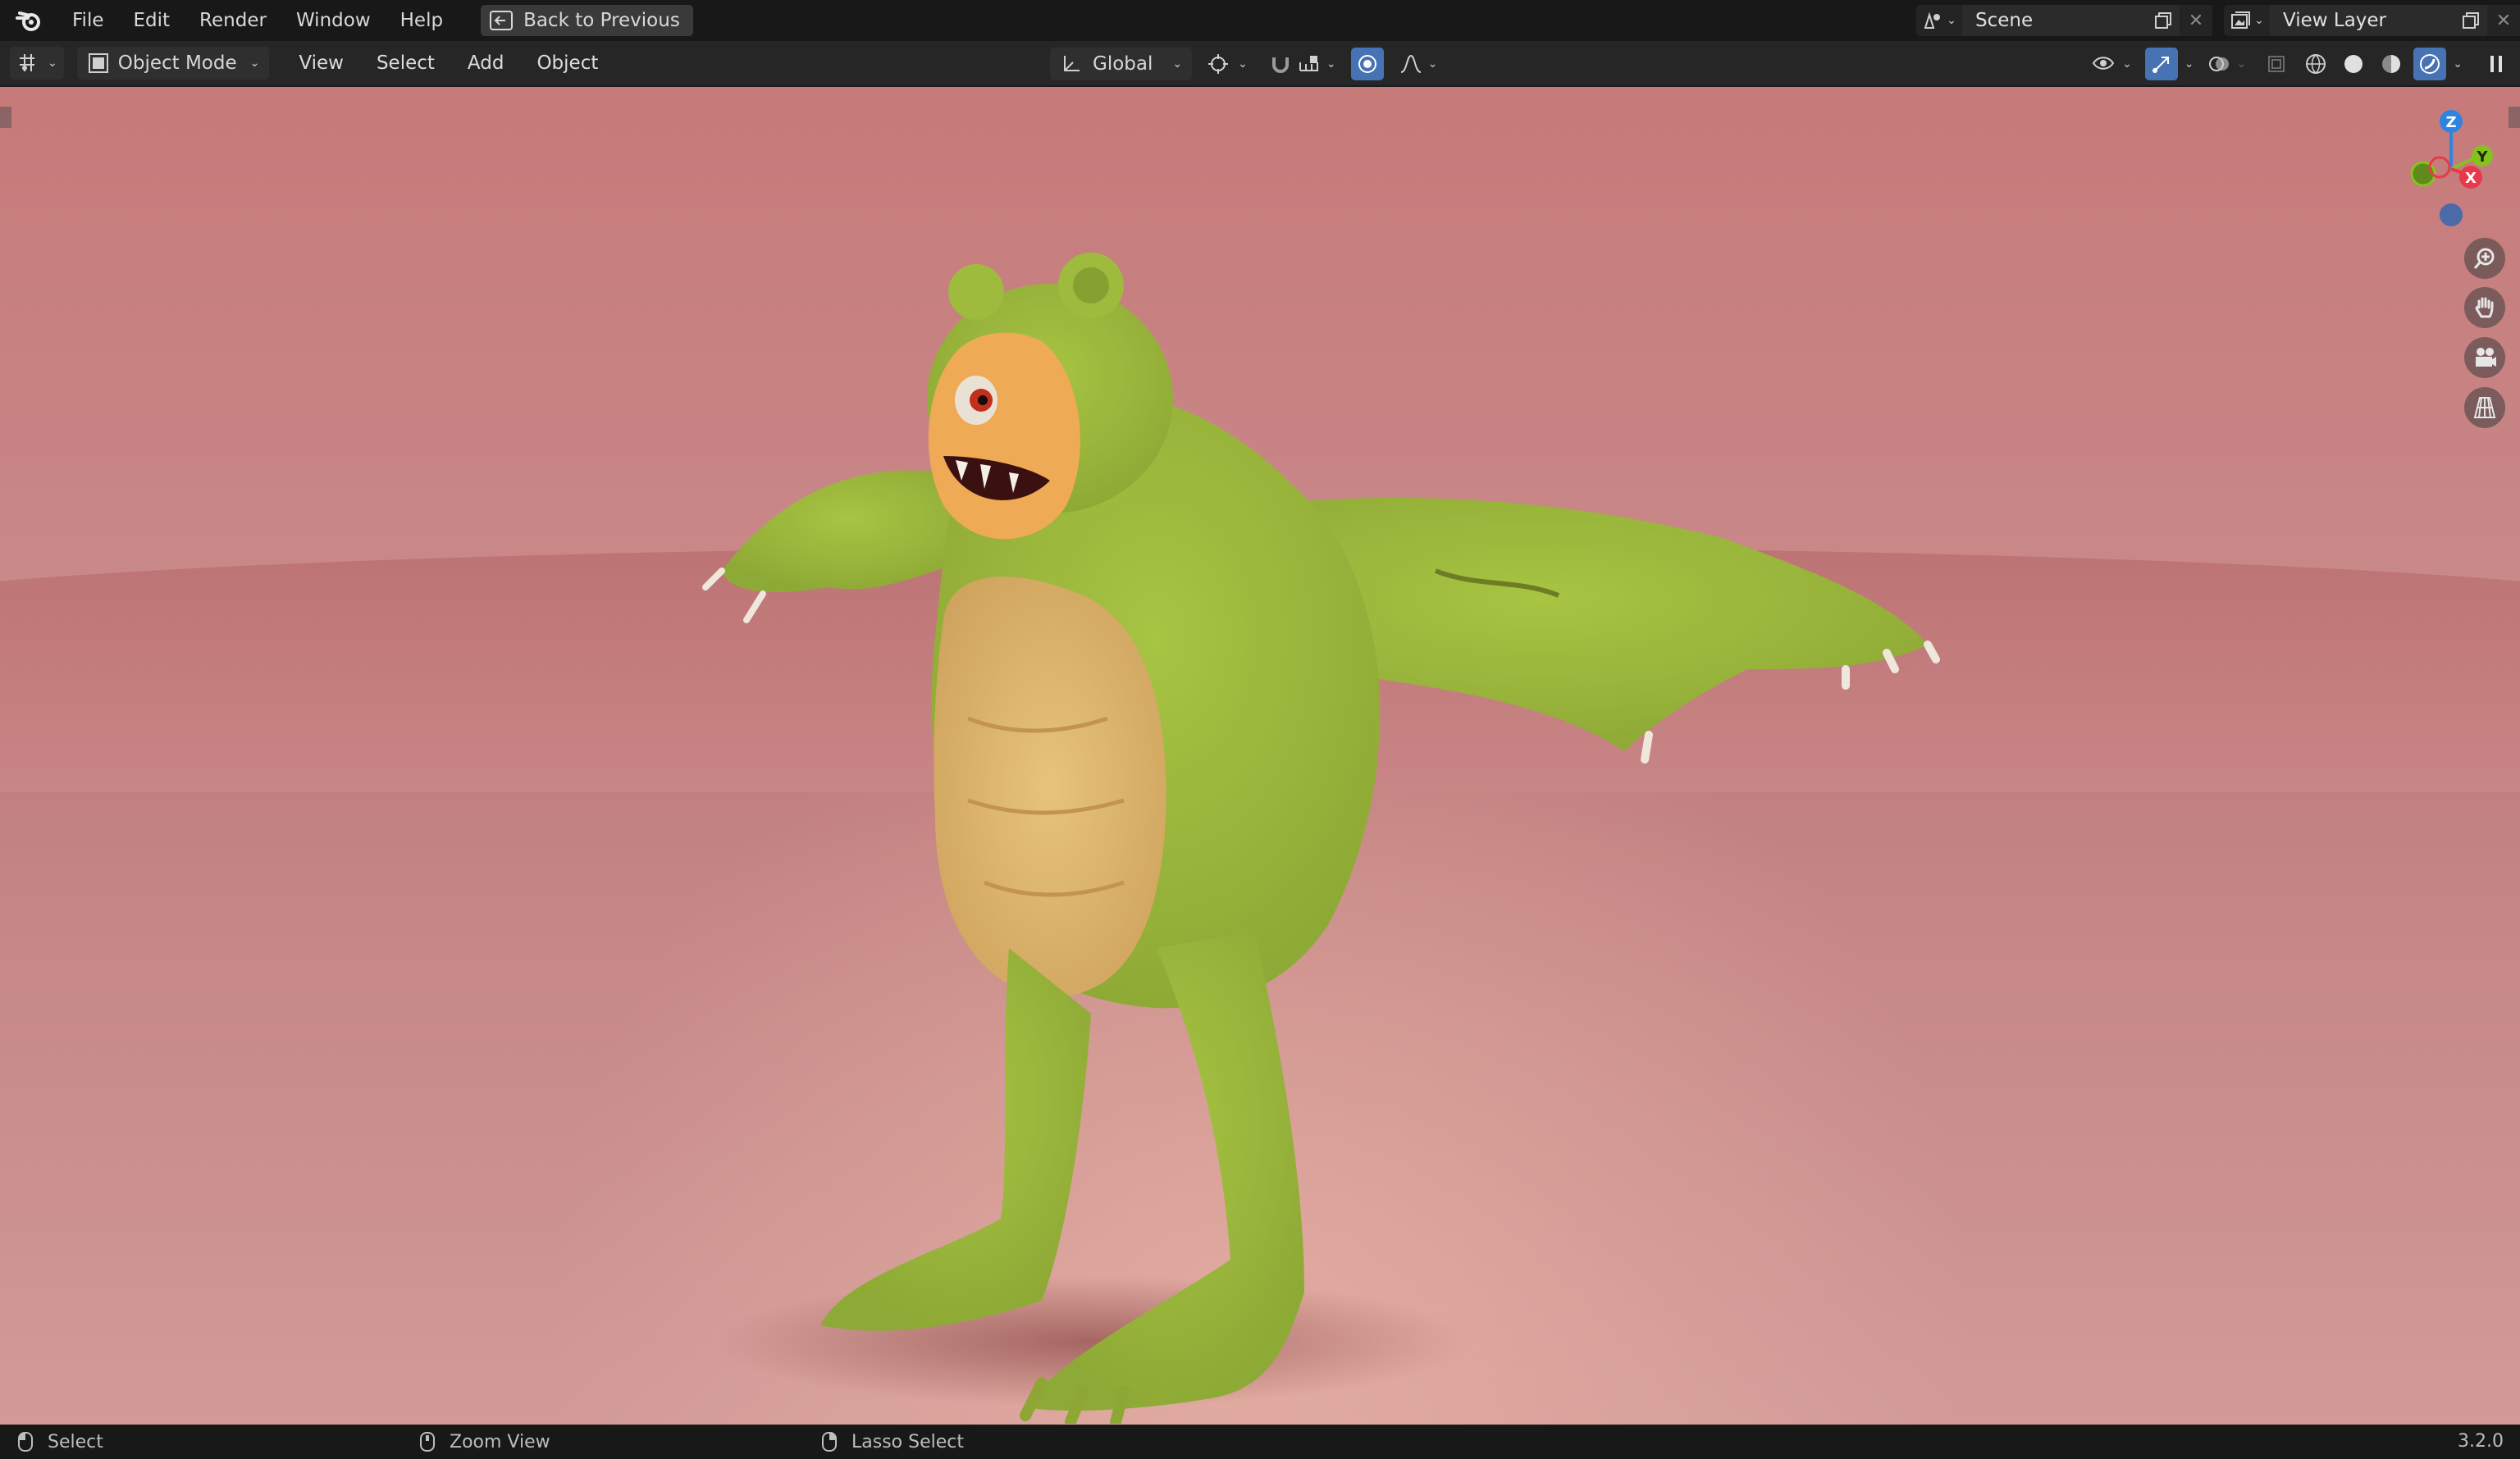  I want to click on rendered-shading-icon, so click(2430, 64).